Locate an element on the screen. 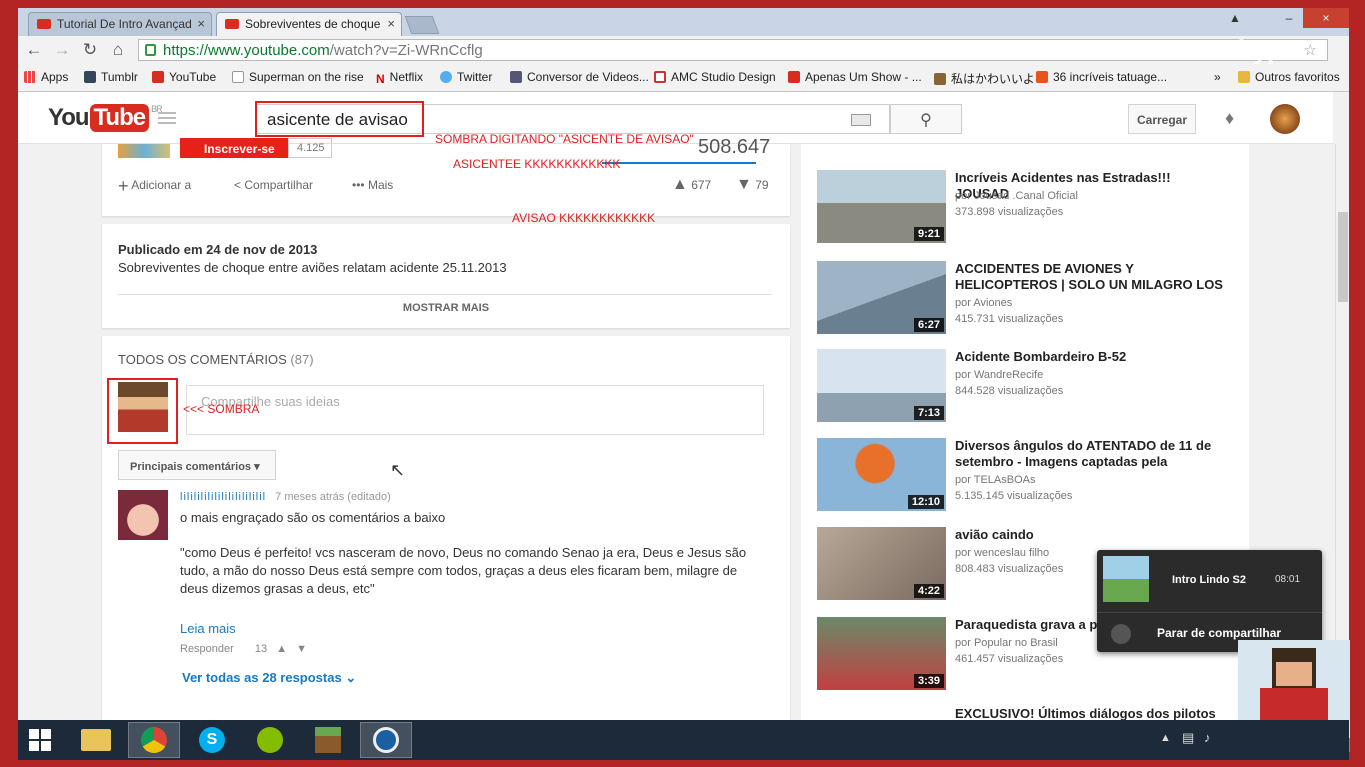 The image size is (1365, 767). subscribe-button: Inscrever-se is located at coordinates (234, 148).